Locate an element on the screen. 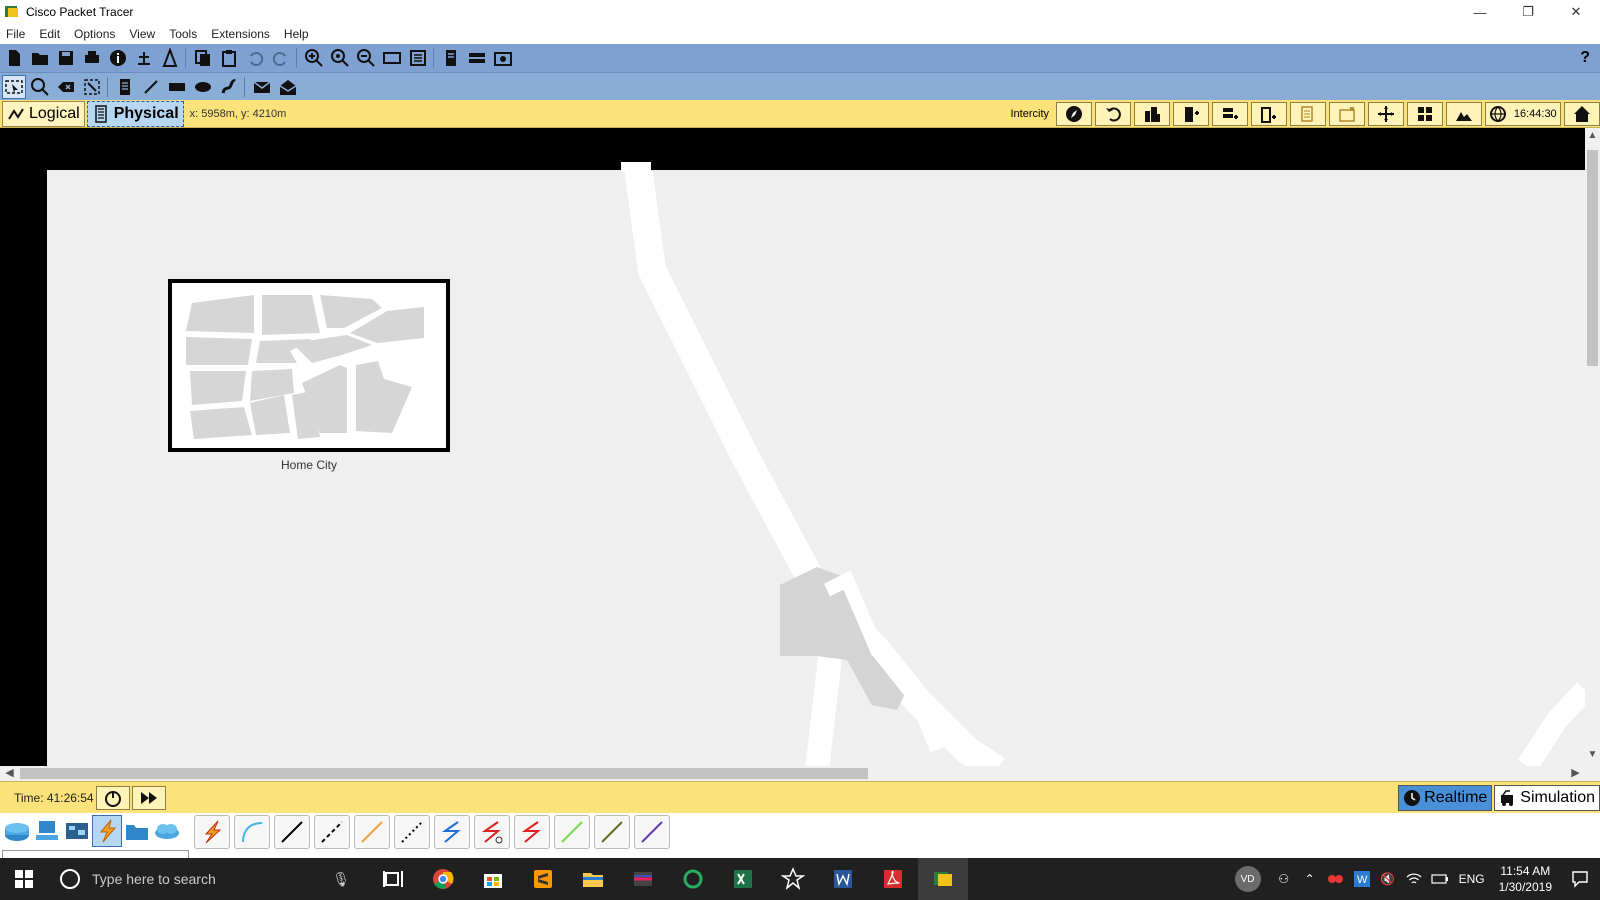  draw-freeform-button is located at coordinates (229, 87).